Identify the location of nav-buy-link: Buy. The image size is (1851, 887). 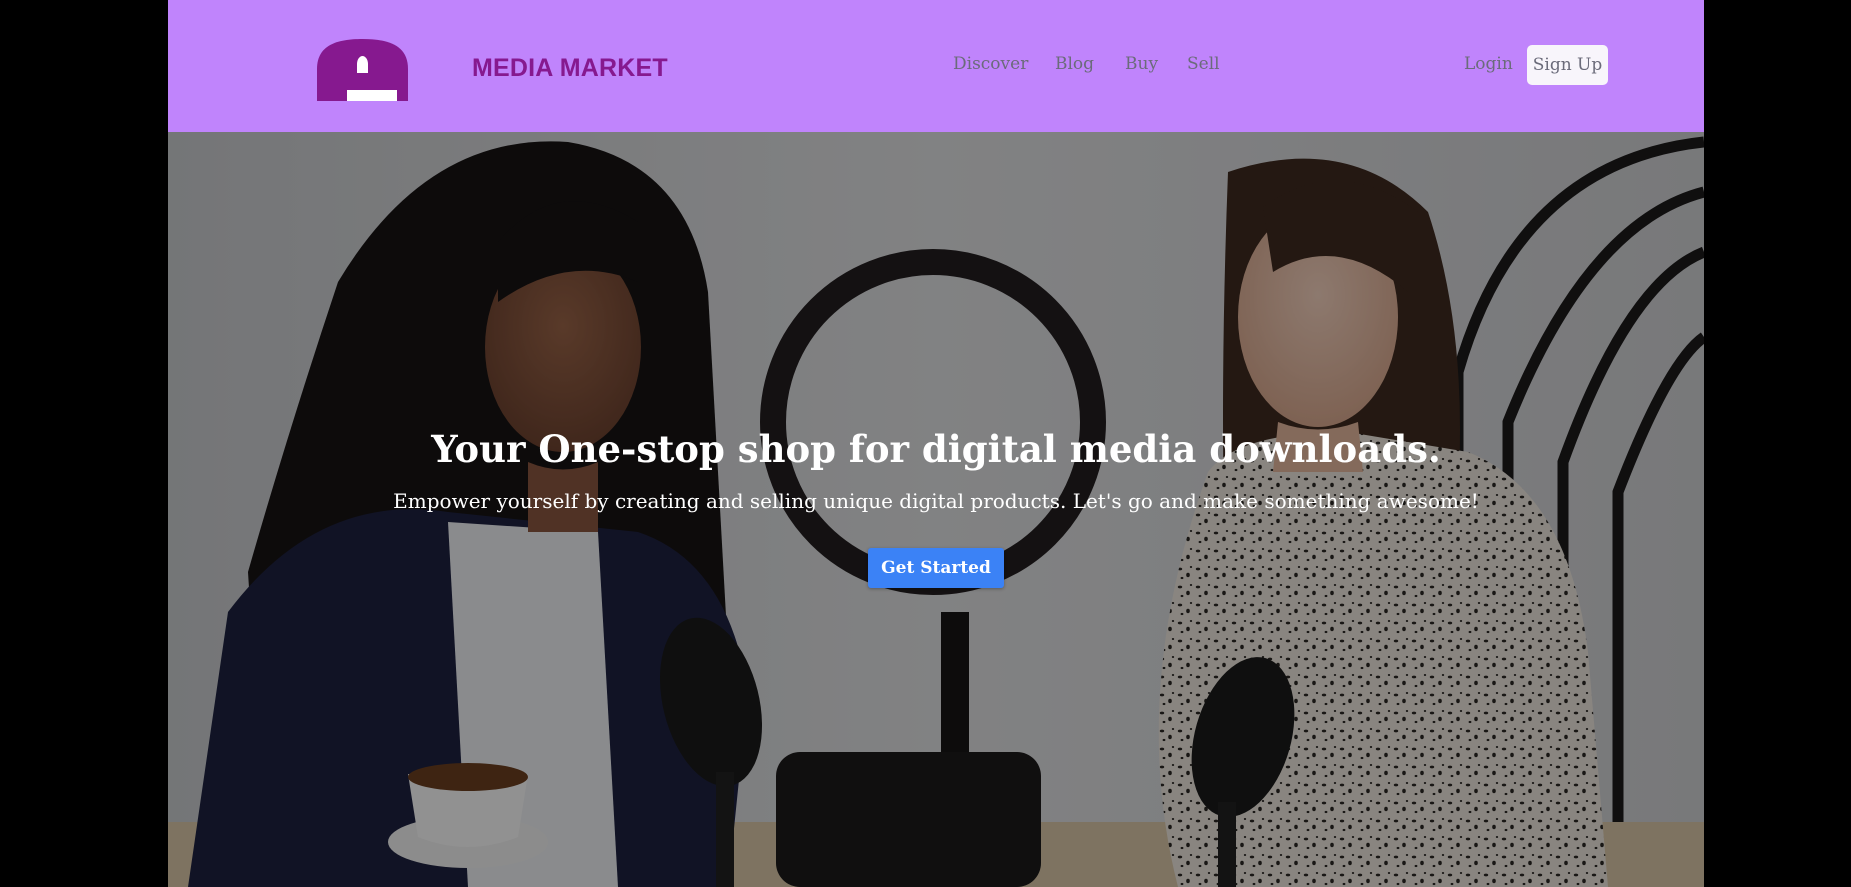
(1141, 64).